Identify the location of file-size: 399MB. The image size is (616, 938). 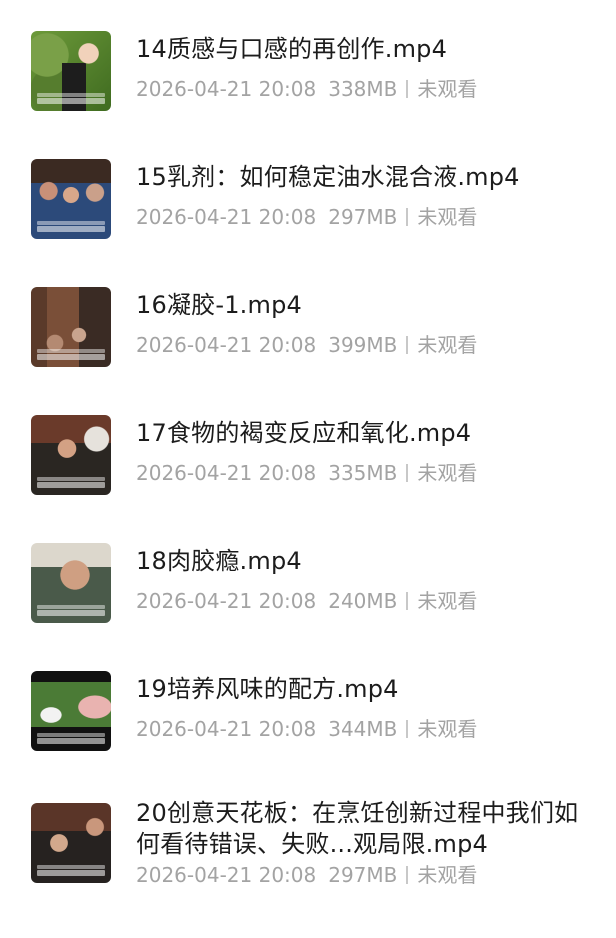
(363, 345).